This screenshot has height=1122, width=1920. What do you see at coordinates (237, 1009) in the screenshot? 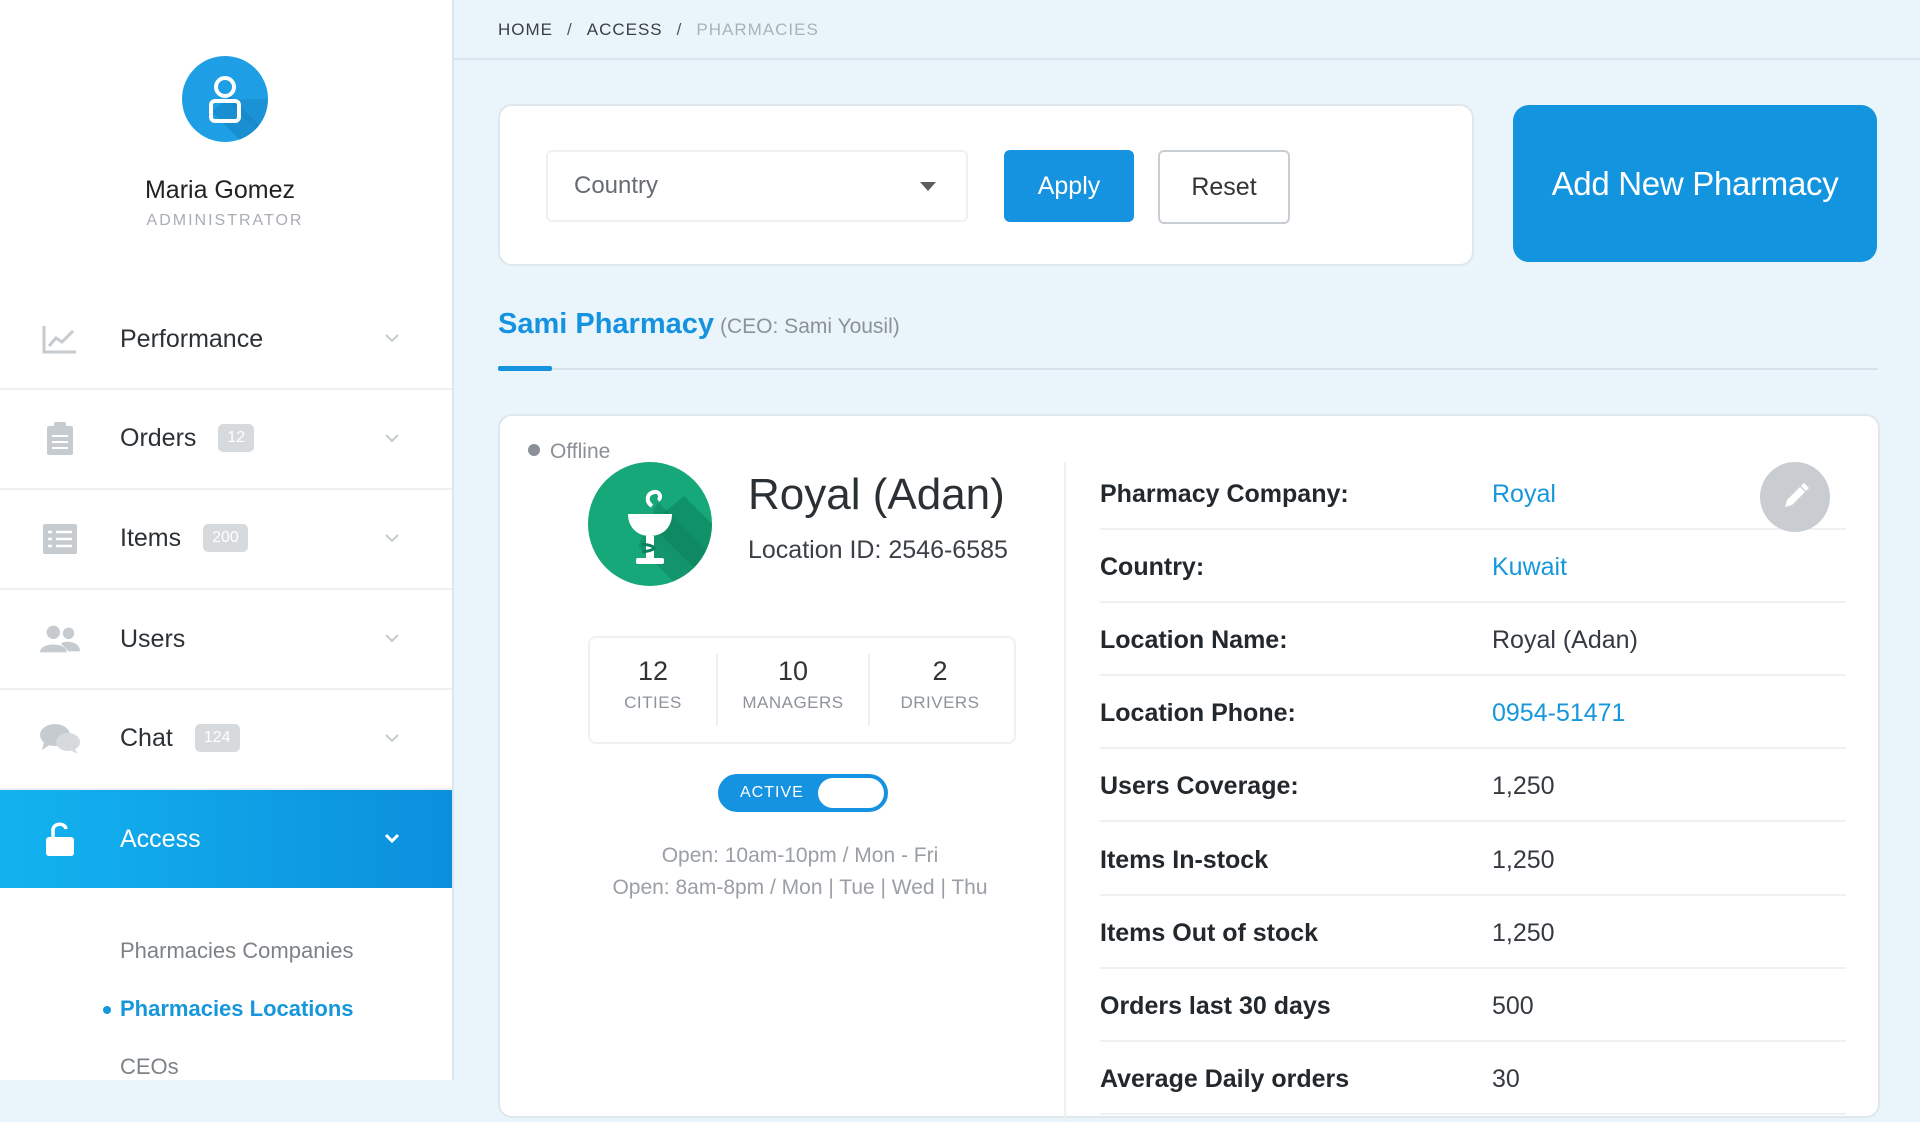
I see `subnav-pharmacies-locations: Pharmacies Locations` at bounding box center [237, 1009].